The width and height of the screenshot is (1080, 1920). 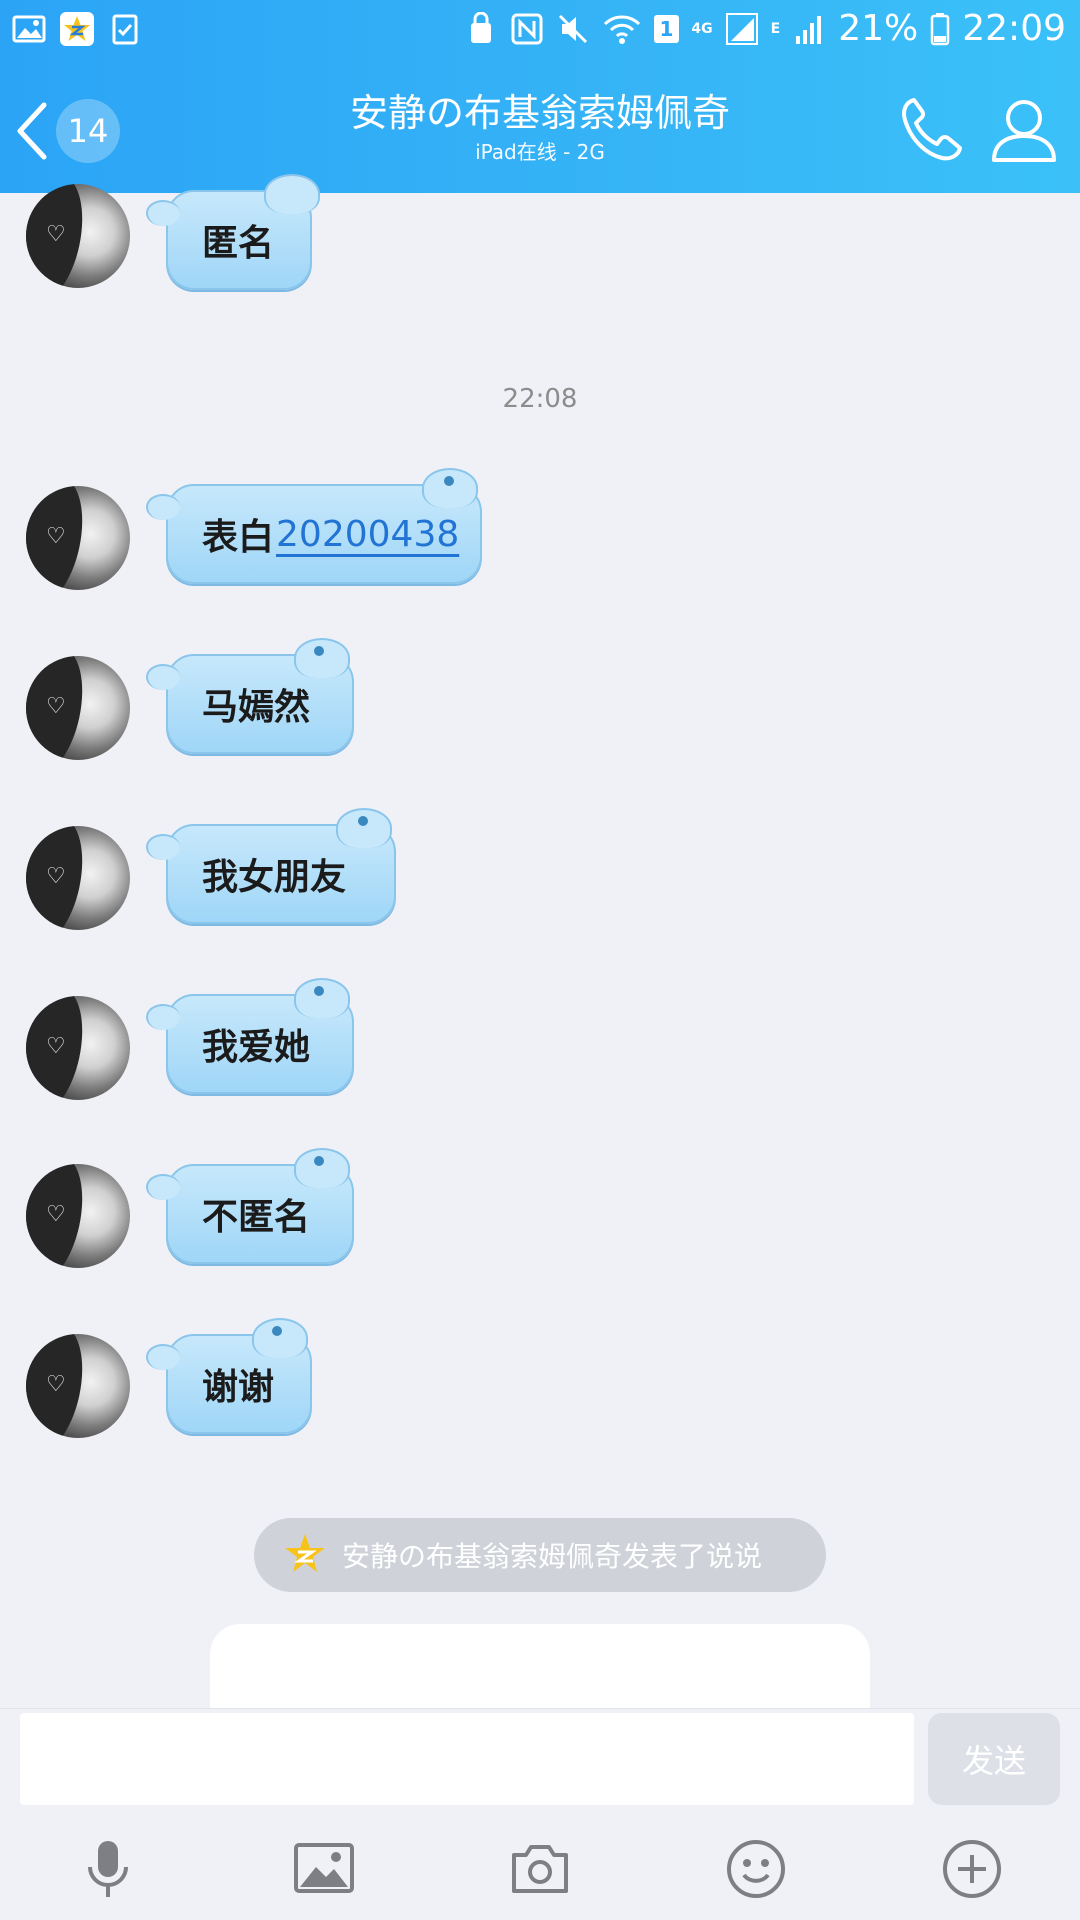 I want to click on system-notice-text: 安静の布基翁索姆佩奇发表了说说, so click(x=552, y=1556).